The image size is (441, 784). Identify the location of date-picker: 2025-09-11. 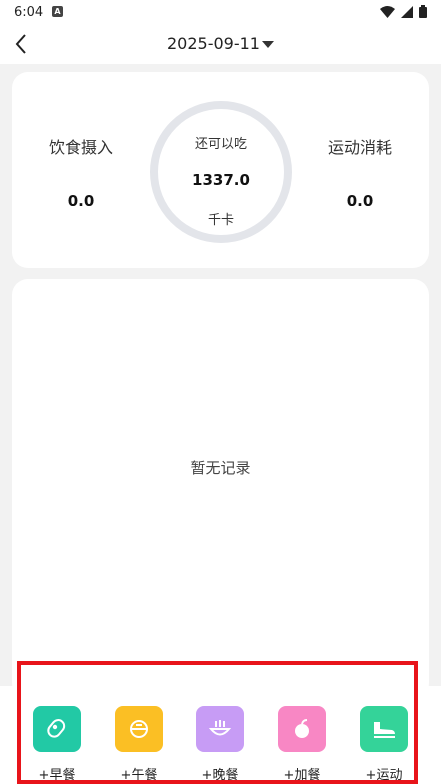
(220, 43).